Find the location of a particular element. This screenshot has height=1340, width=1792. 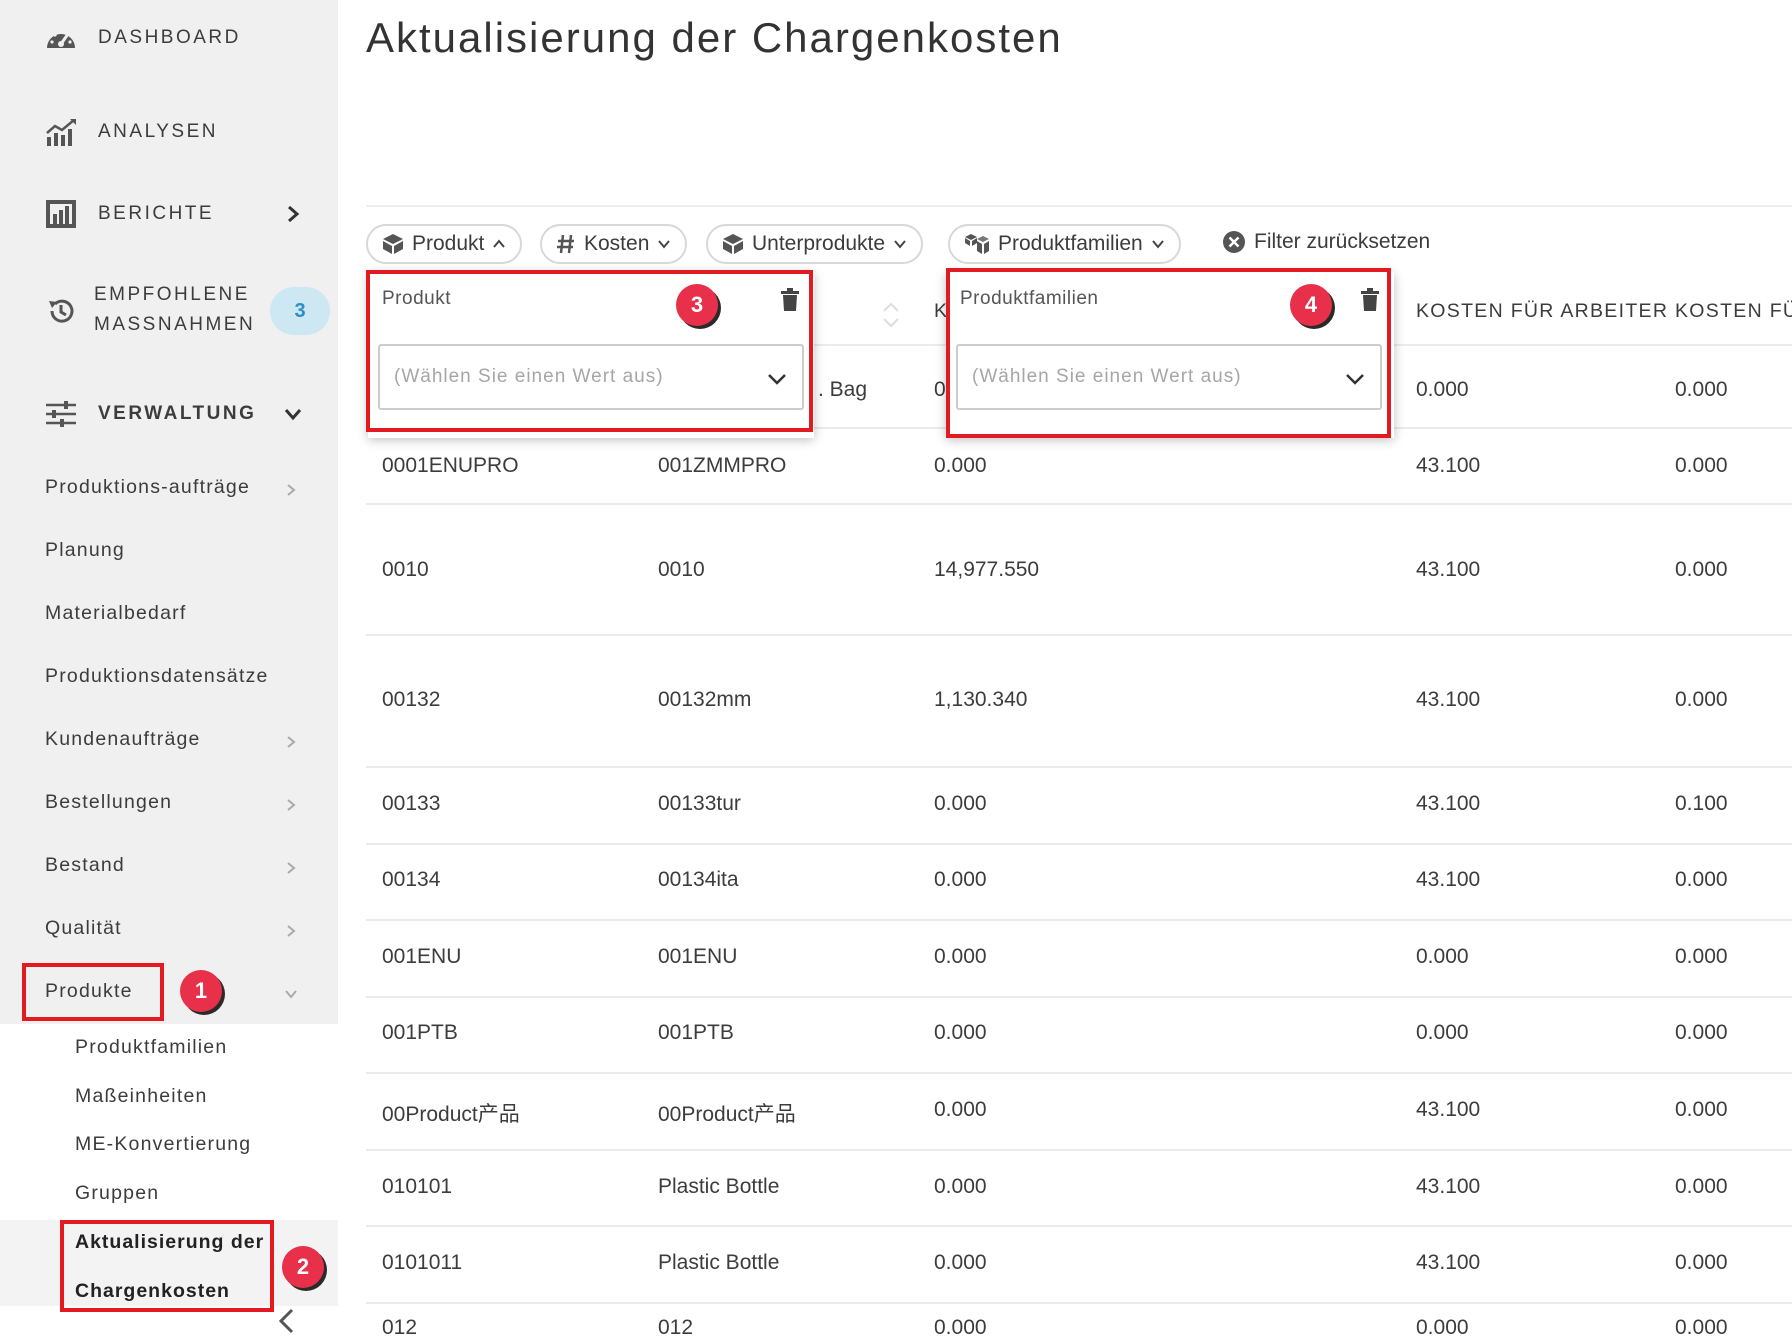

sidebar-item-produktionsdatensaetze: Produktionsdatensätze is located at coordinates (157, 676).